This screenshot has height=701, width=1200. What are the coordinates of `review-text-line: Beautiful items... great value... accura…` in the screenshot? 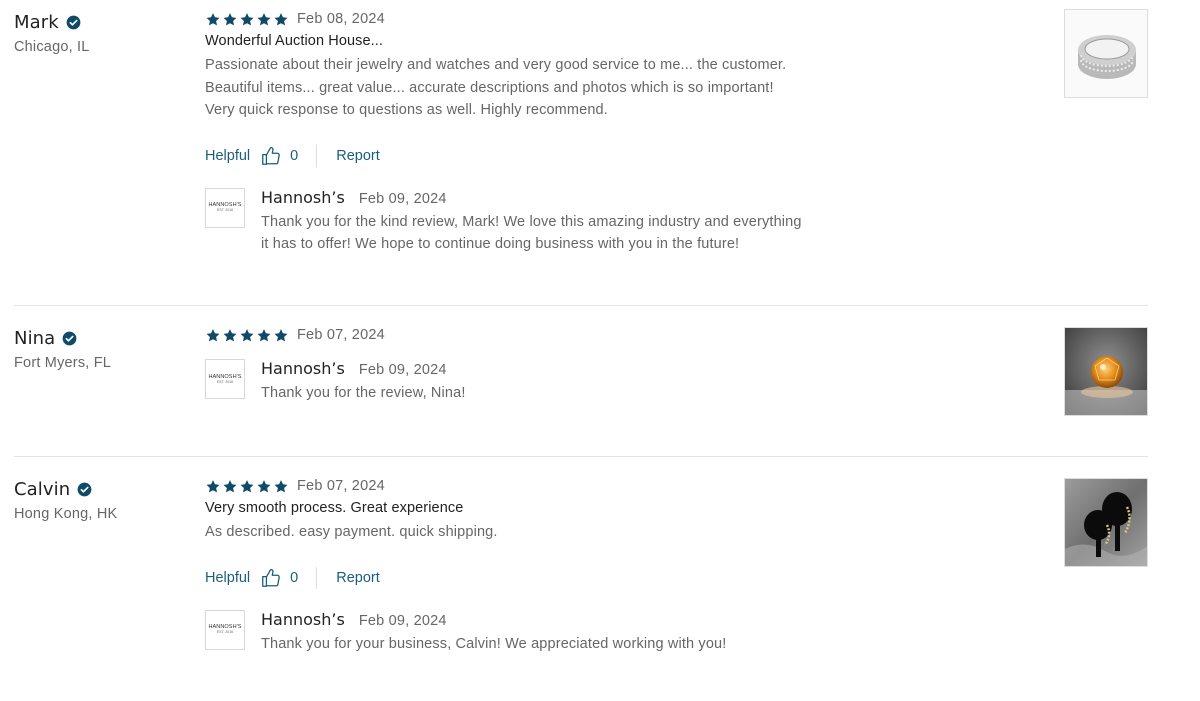 It's located at (489, 87).